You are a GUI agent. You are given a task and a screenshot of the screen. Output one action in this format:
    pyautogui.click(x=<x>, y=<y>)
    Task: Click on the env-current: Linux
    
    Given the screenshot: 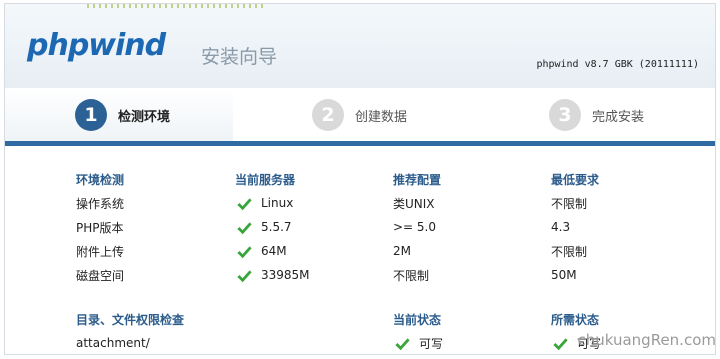 What is the action you would take?
    pyautogui.click(x=265, y=203)
    